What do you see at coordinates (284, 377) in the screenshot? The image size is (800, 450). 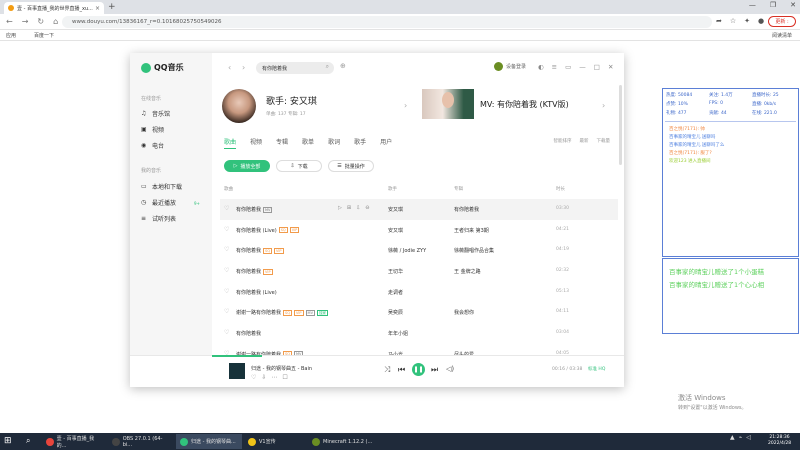 I see `comment-icon: ☐` at bounding box center [284, 377].